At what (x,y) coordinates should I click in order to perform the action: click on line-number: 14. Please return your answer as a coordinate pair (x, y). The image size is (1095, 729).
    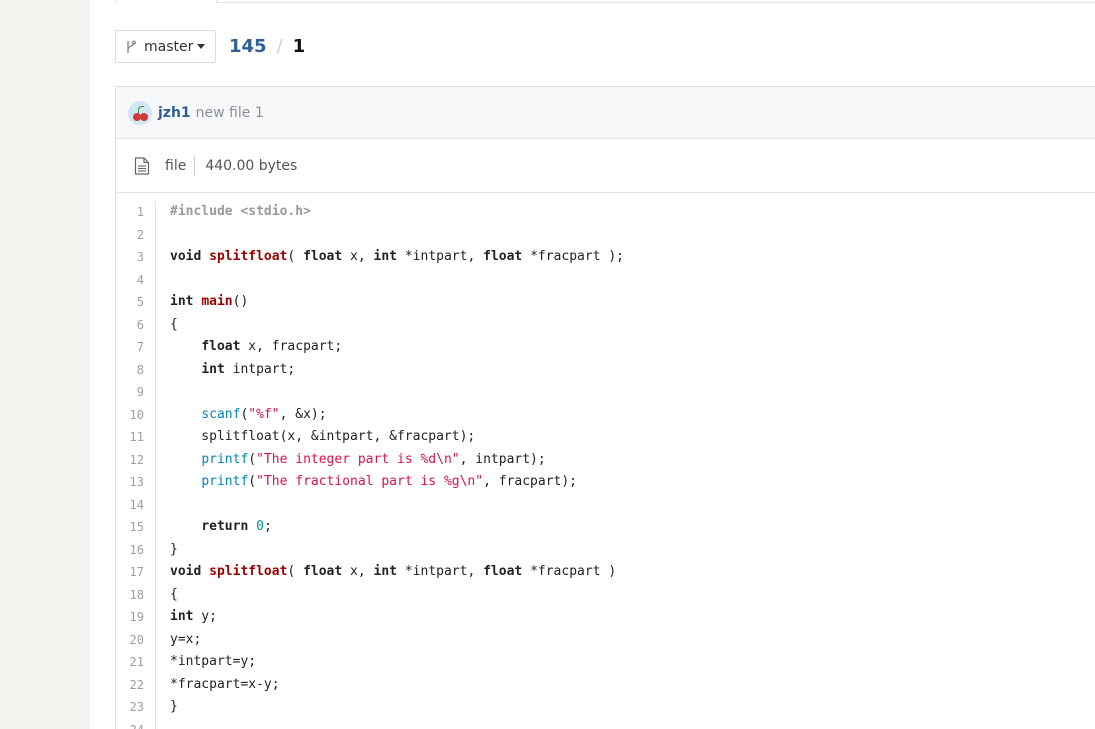
    Looking at the image, I should click on (136, 504).